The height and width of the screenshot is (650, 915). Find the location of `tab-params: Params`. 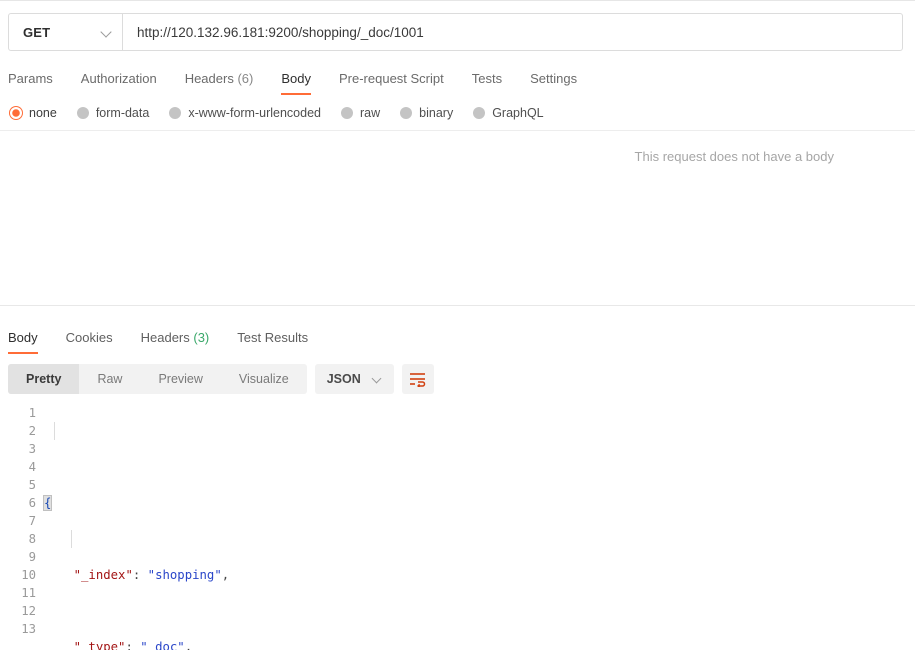

tab-params: Params is located at coordinates (37, 83).